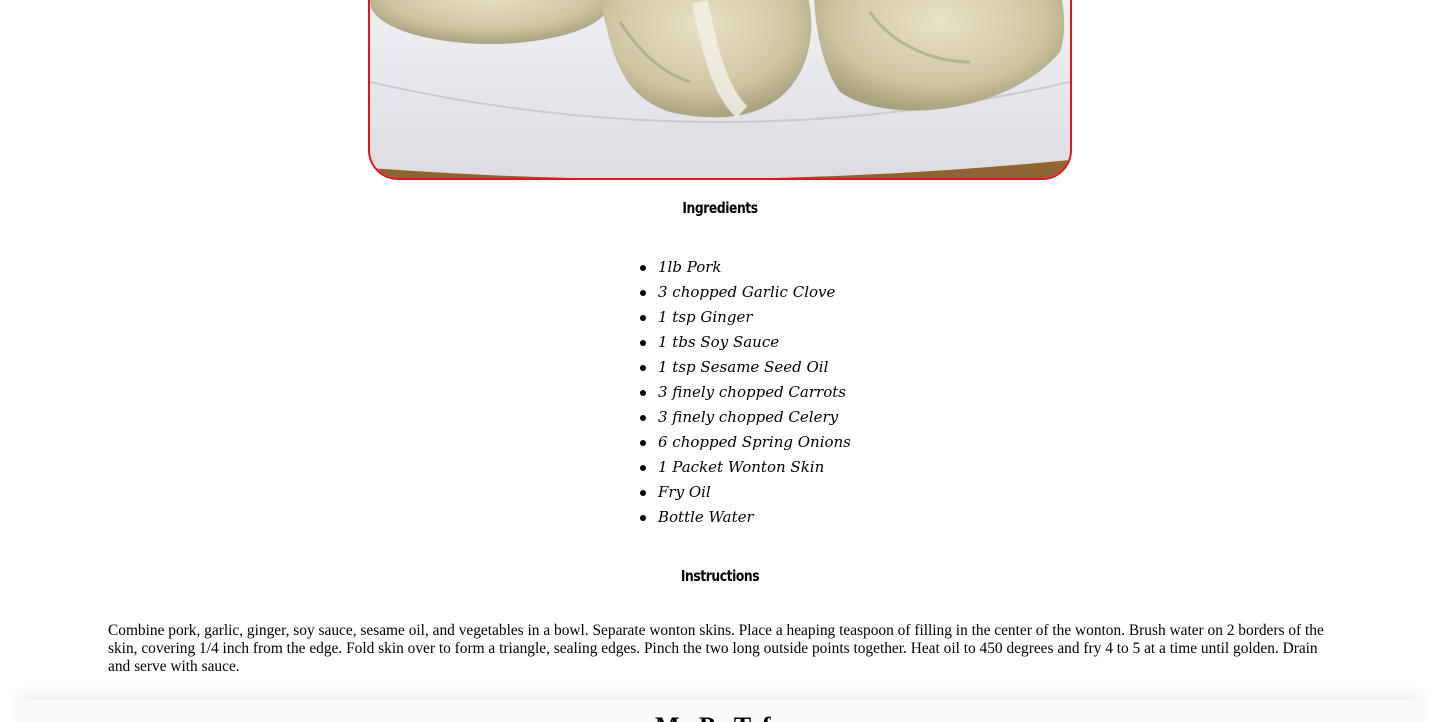 Image resolution: width=1440 pixels, height=722 pixels. I want to click on ingredient-item: Fry Oil, so click(745, 492).